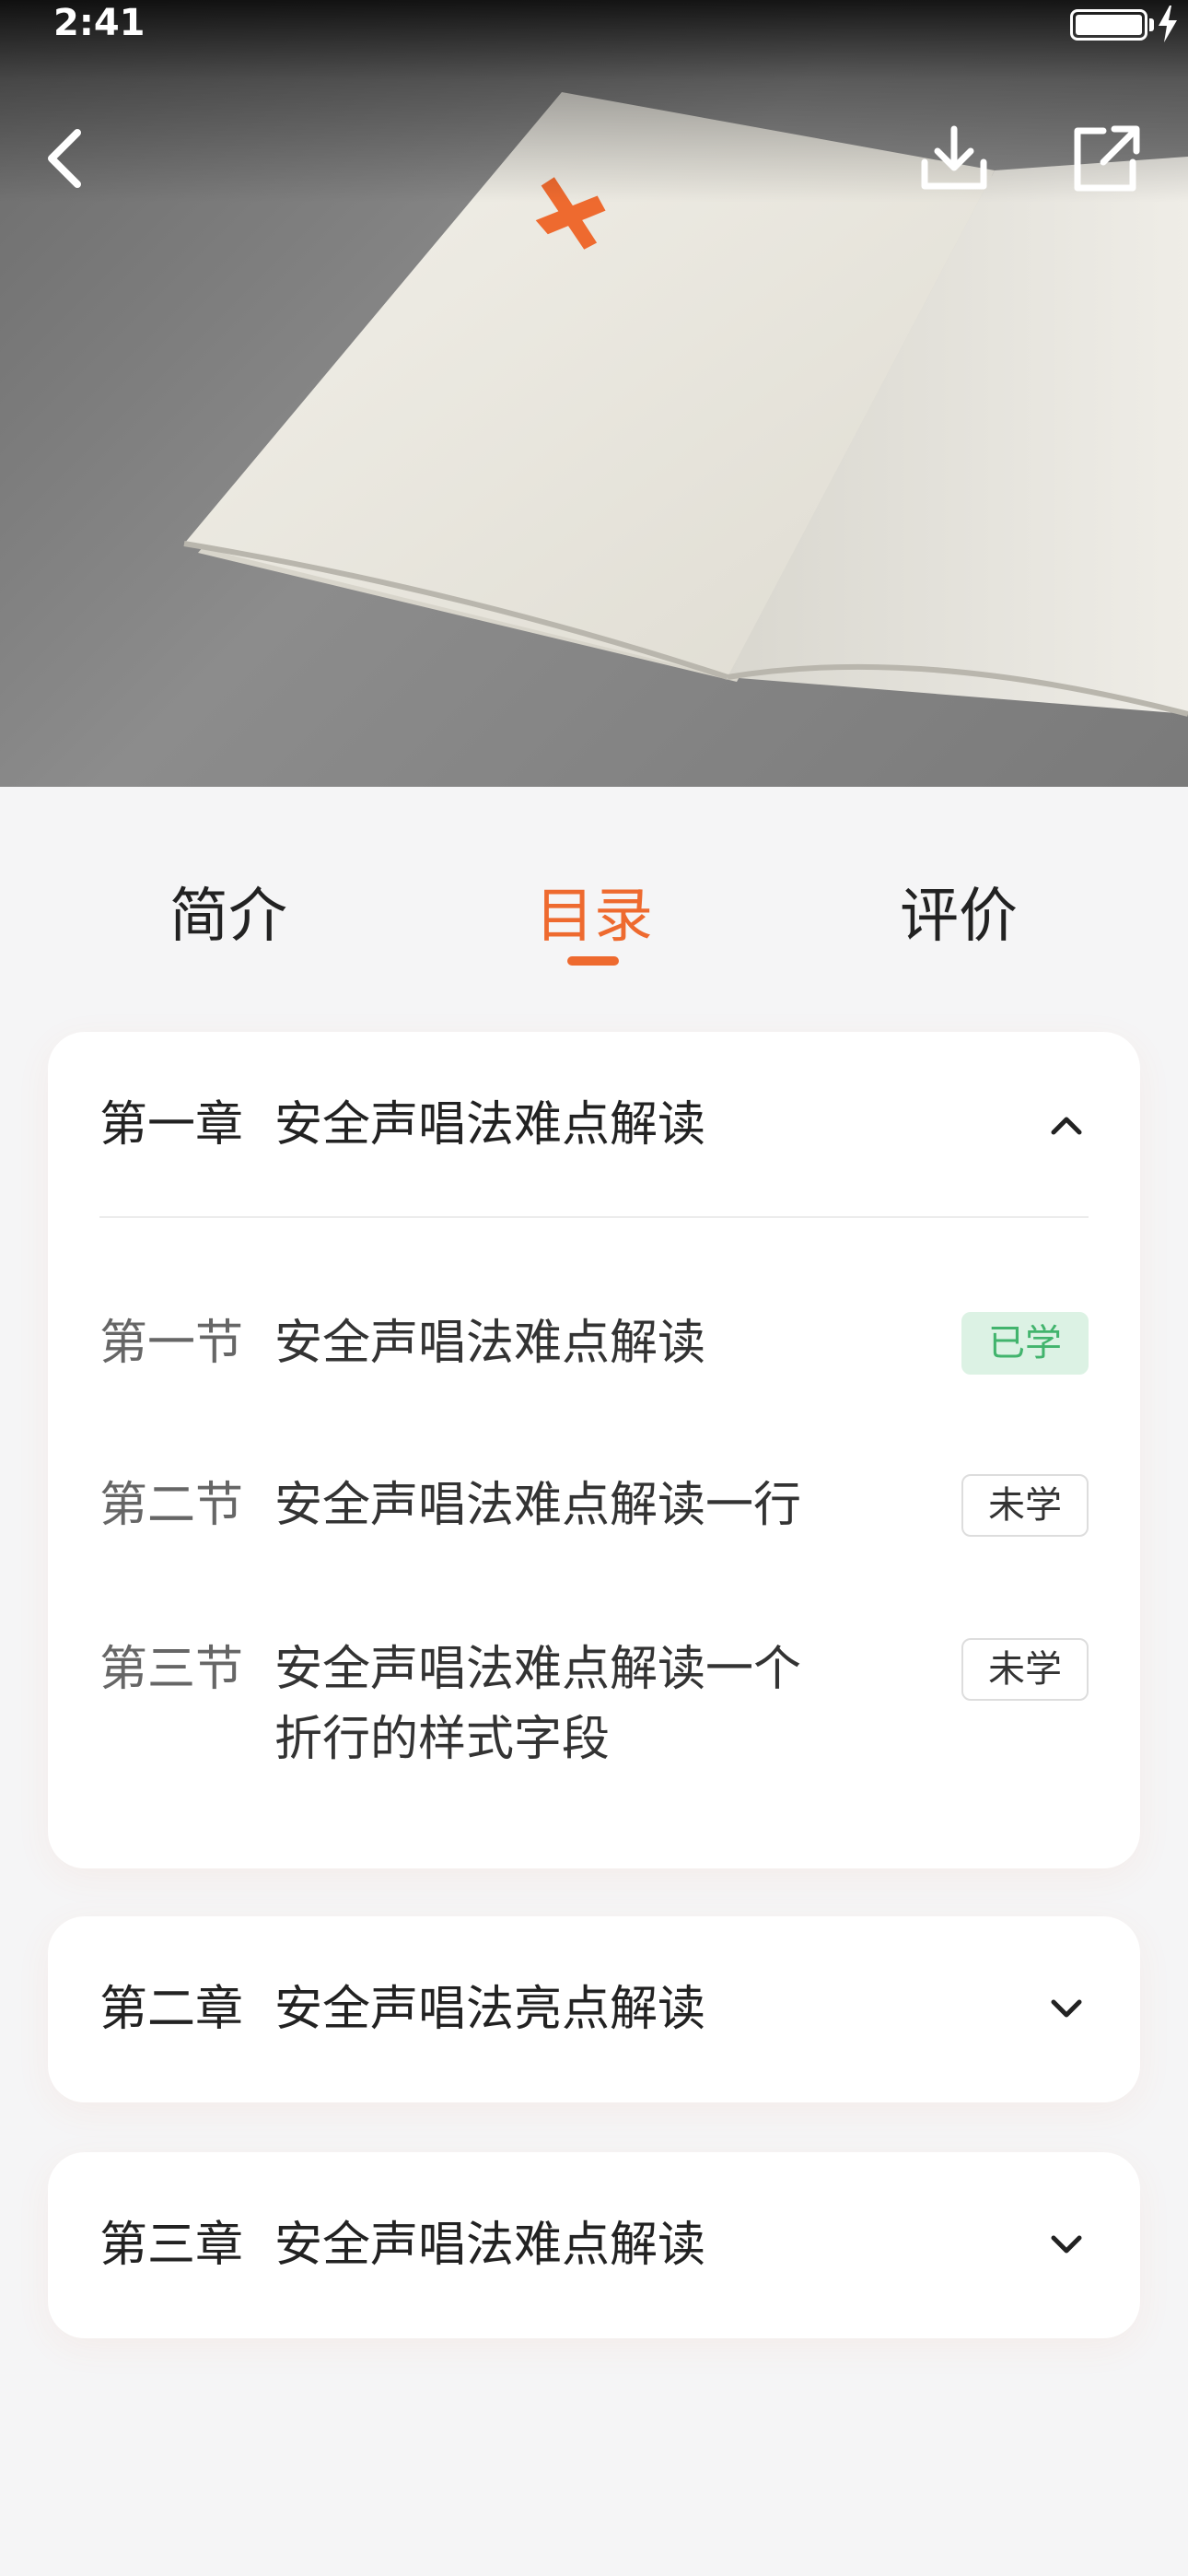  What do you see at coordinates (68, 158) in the screenshot?
I see `back-icon` at bounding box center [68, 158].